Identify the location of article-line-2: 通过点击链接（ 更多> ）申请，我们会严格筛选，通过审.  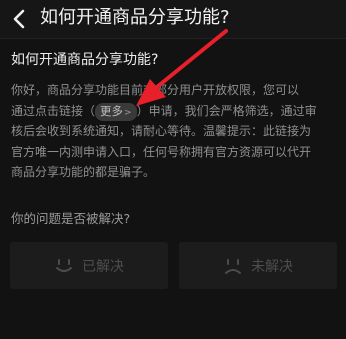
(175, 111).